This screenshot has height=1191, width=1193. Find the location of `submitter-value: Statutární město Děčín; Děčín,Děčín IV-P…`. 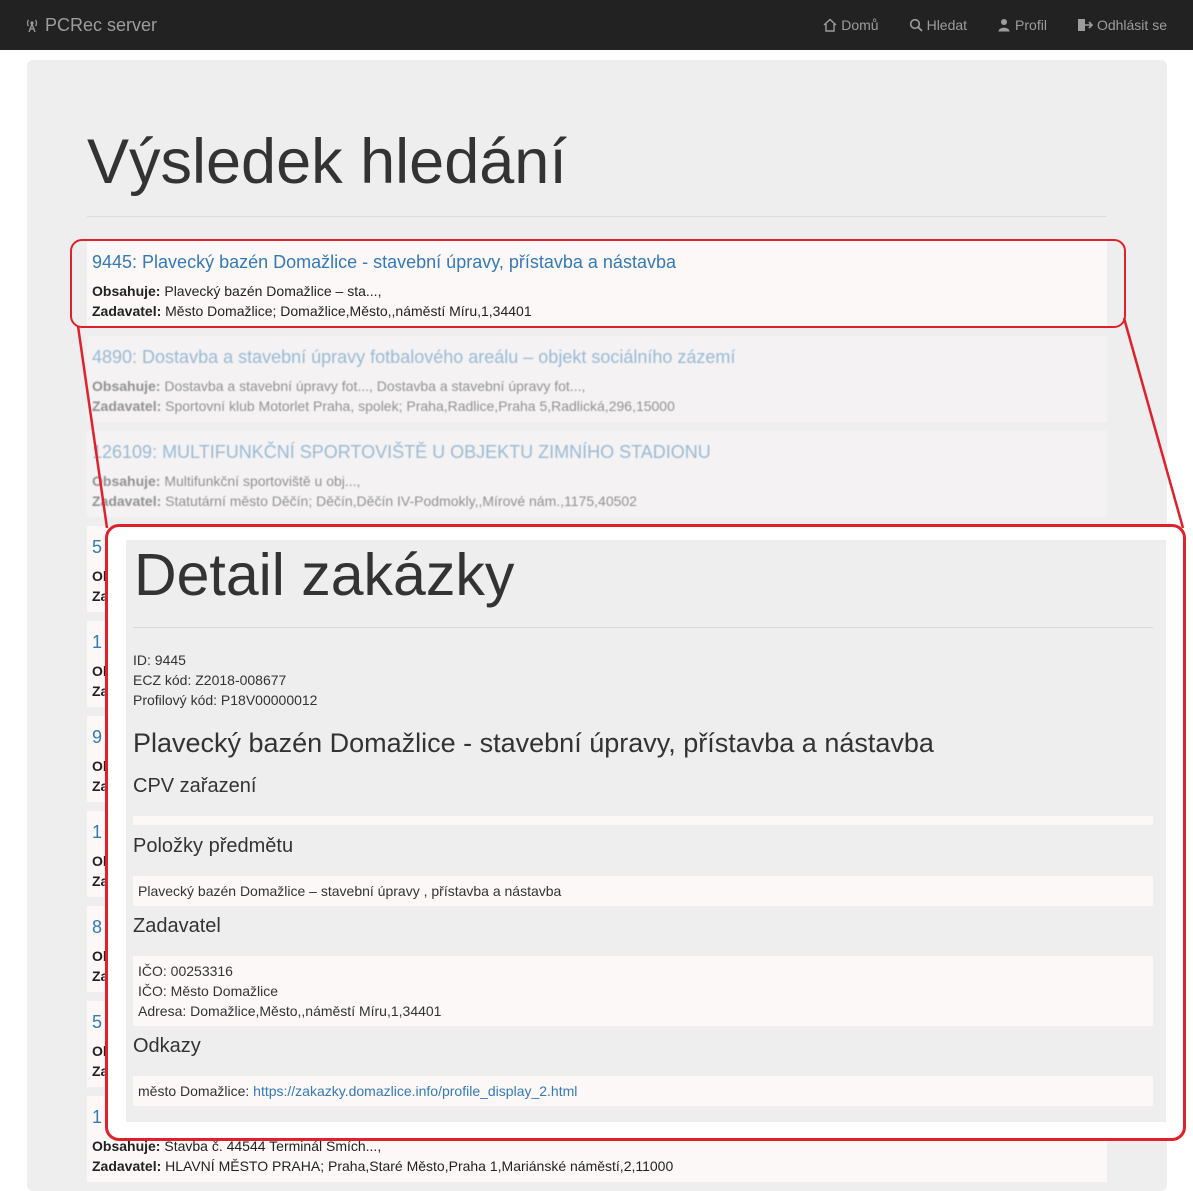

submitter-value: Statutární město Děčín; Děčín,Děčín IV-P… is located at coordinates (401, 501).